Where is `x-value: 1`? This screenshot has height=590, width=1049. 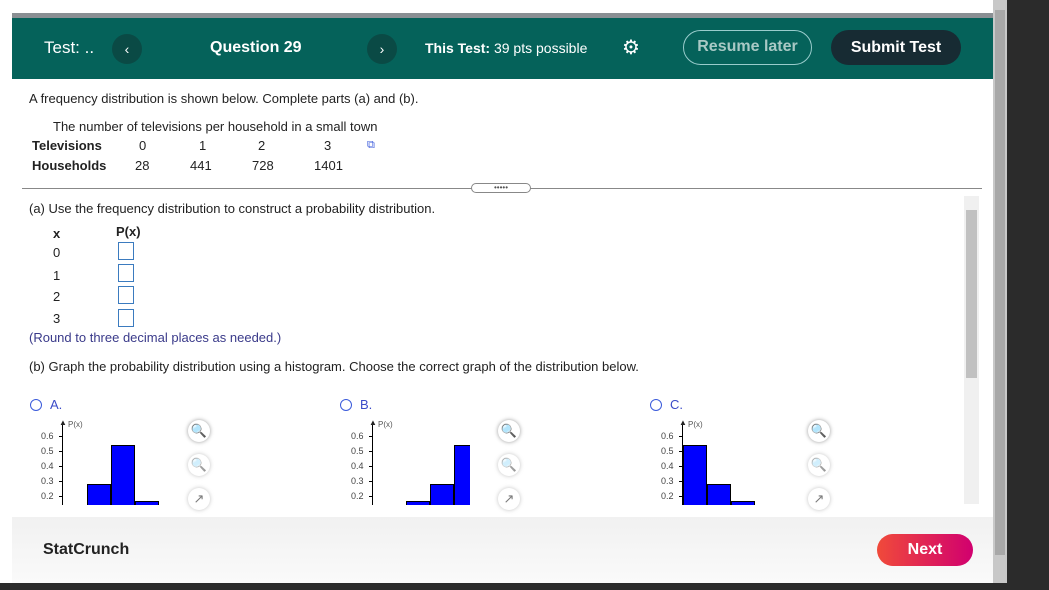
x-value: 1 is located at coordinates (57, 275).